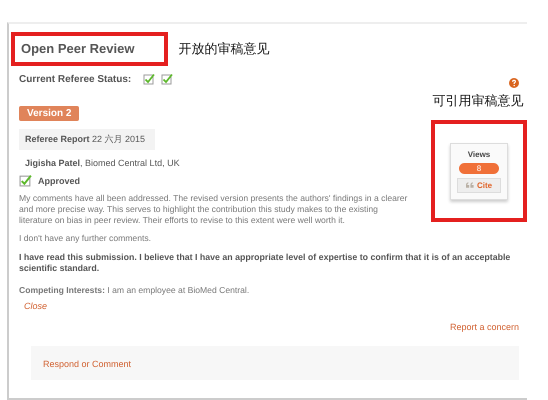 This screenshot has width=548, height=400. I want to click on report-concern-link: Report a concern, so click(484, 327).